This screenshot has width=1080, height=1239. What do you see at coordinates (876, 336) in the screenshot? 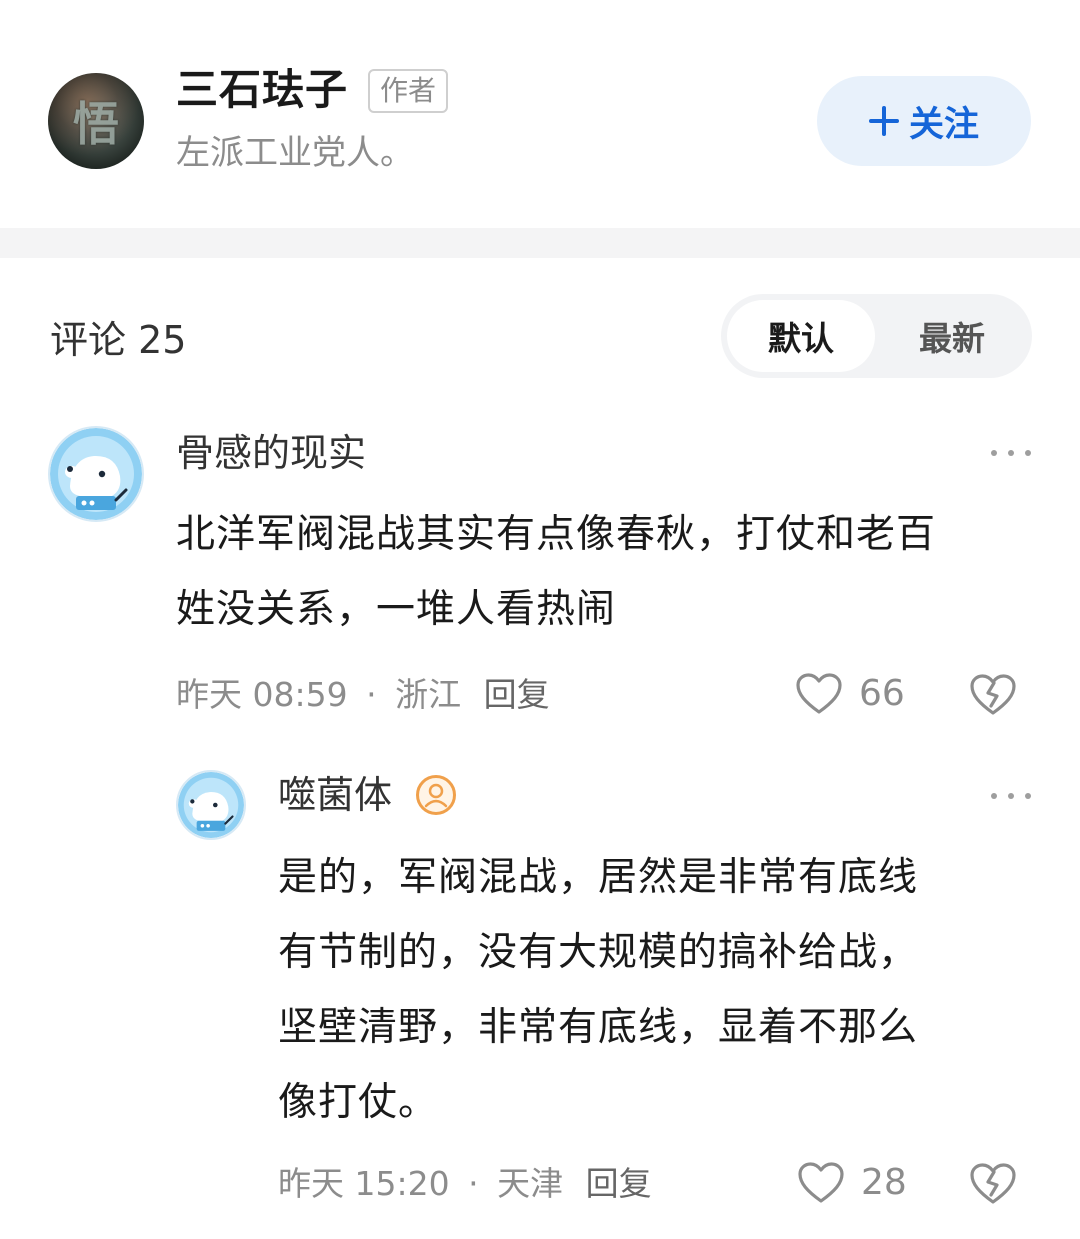
I see `sort-toggle: 默认 最新` at bounding box center [876, 336].